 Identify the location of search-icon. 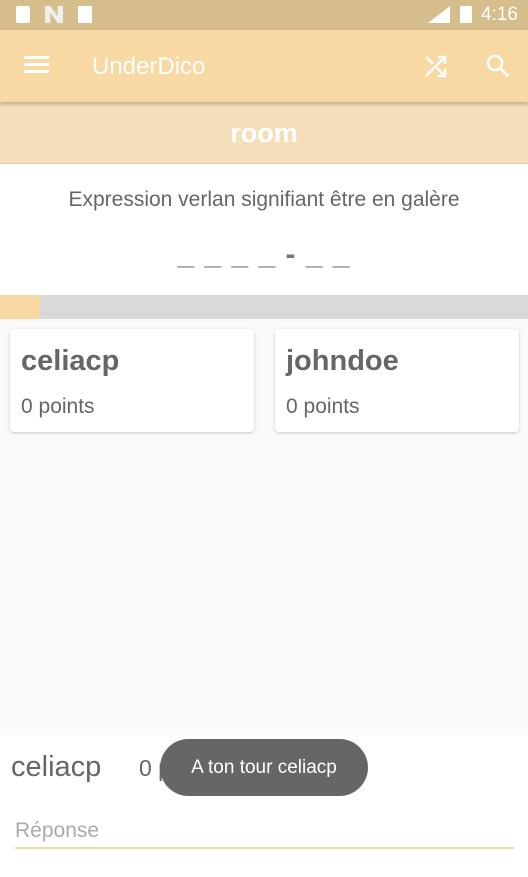
(498, 66).